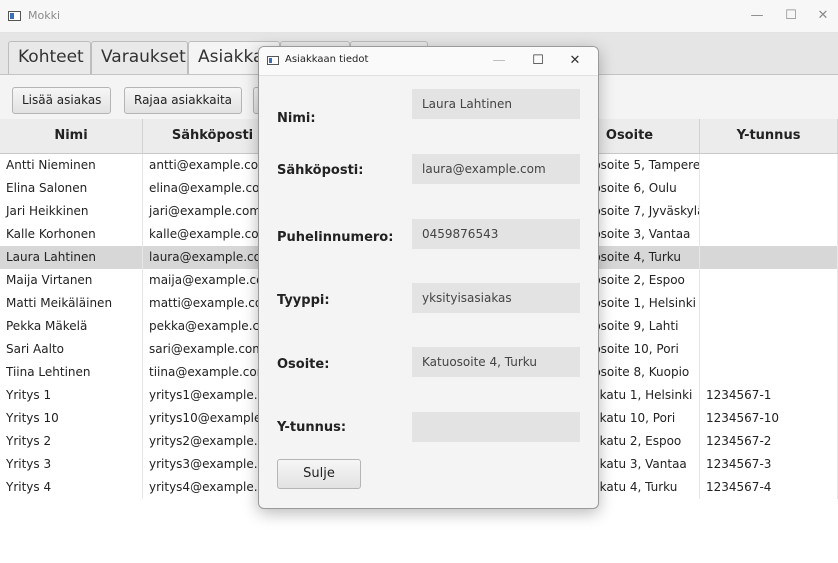  Describe the element at coordinates (303, 364) in the screenshot. I see `address-label: Osoite:` at that location.